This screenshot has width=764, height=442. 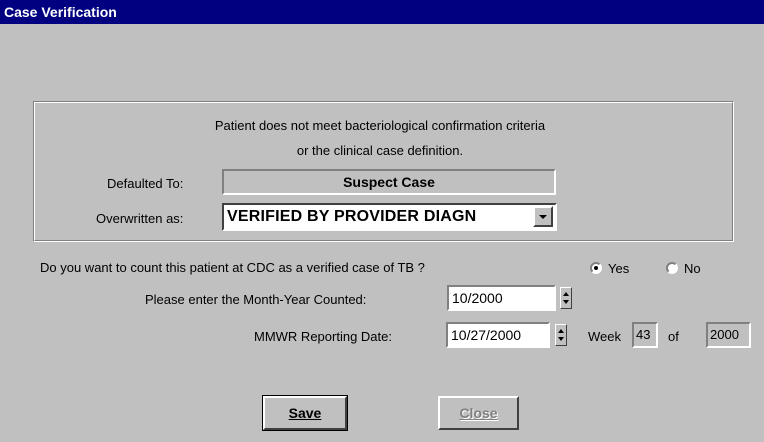 I want to click on defaulted-to-value: Suspect Case, so click(x=389, y=182).